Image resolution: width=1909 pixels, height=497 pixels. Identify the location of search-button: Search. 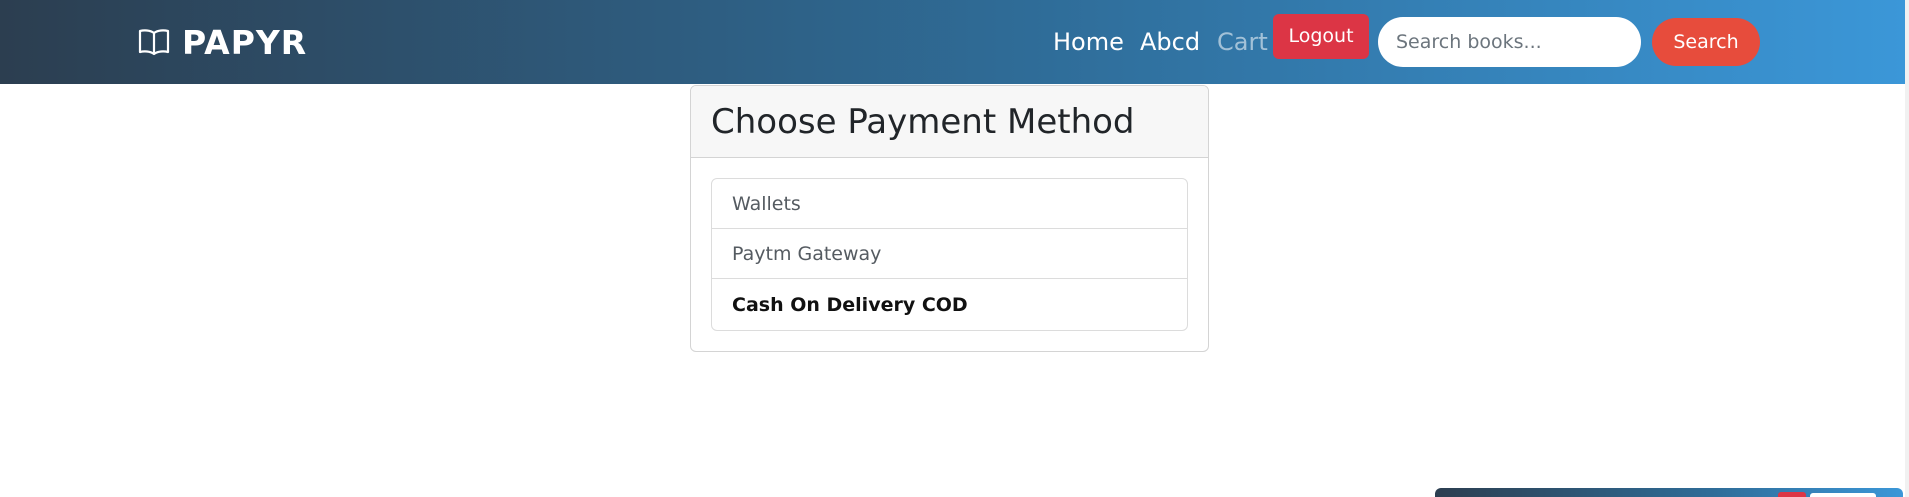
(1706, 42).